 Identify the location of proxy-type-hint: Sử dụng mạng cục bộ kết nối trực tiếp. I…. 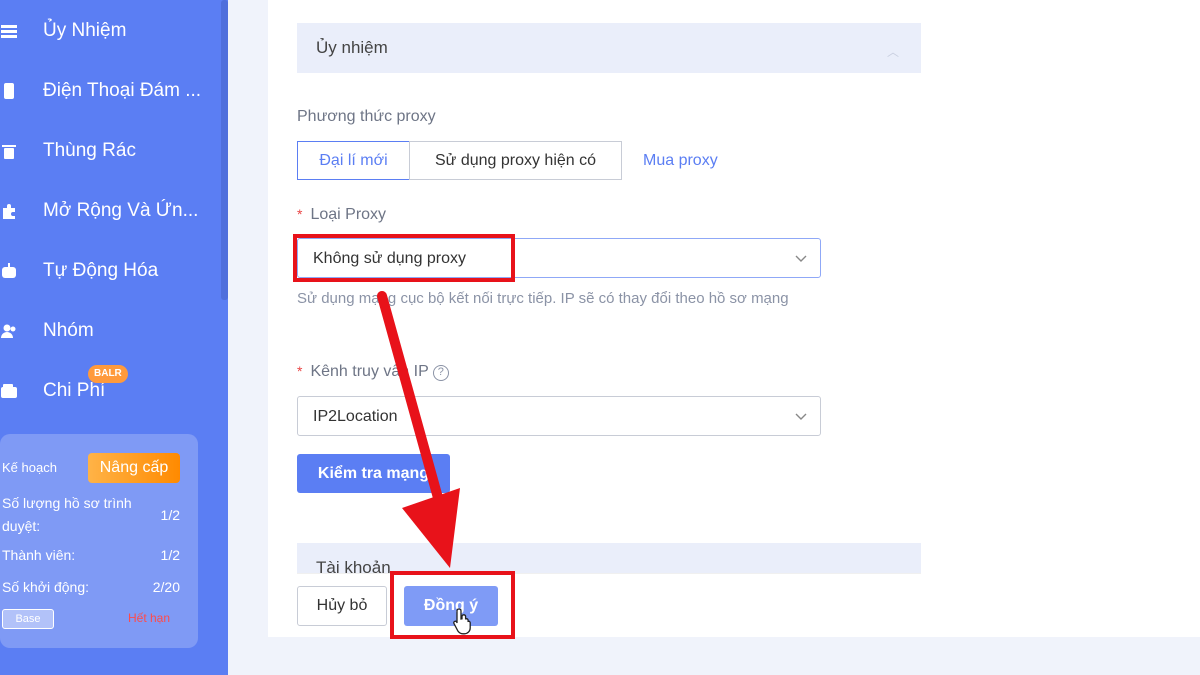
(543, 298).